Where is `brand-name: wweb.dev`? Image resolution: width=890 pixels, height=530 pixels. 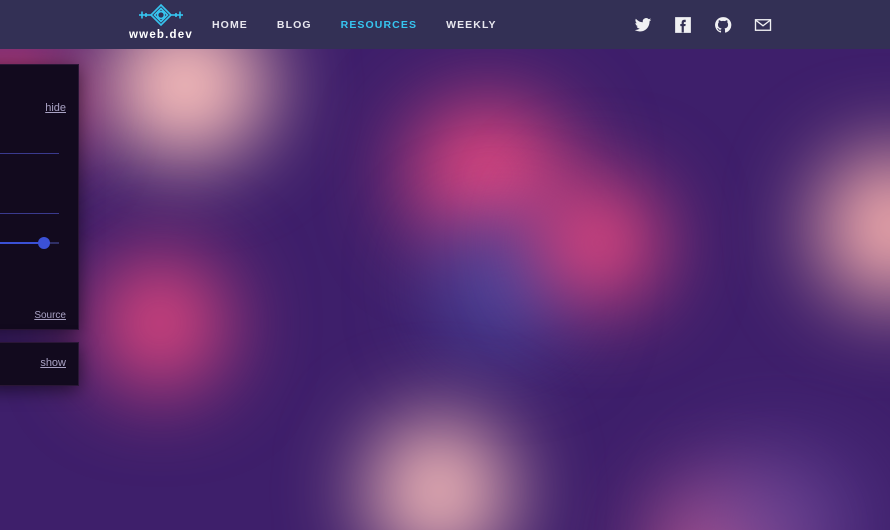
brand-name: wweb.dev is located at coordinates (161, 35).